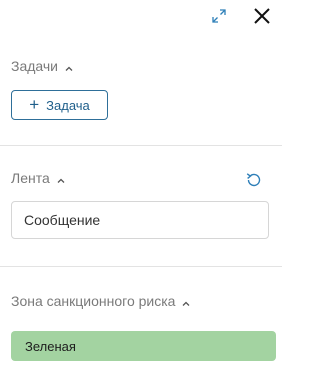 Image resolution: width=320 pixels, height=375 pixels. Describe the element at coordinates (50, 346) in the screenshot. I see `sanctions-status-label: Зеленая` at that location.